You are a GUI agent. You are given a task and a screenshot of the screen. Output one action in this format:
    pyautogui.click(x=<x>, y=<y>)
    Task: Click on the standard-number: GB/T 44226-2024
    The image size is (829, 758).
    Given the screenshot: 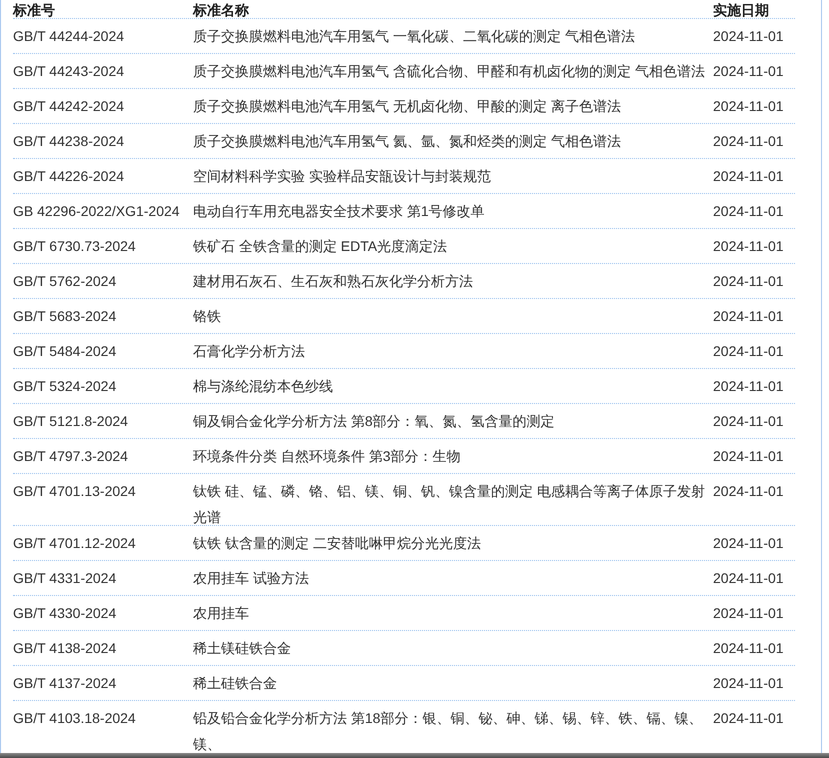 What is the action you would take?
    pyautogui.click(x=68, y=176)
    